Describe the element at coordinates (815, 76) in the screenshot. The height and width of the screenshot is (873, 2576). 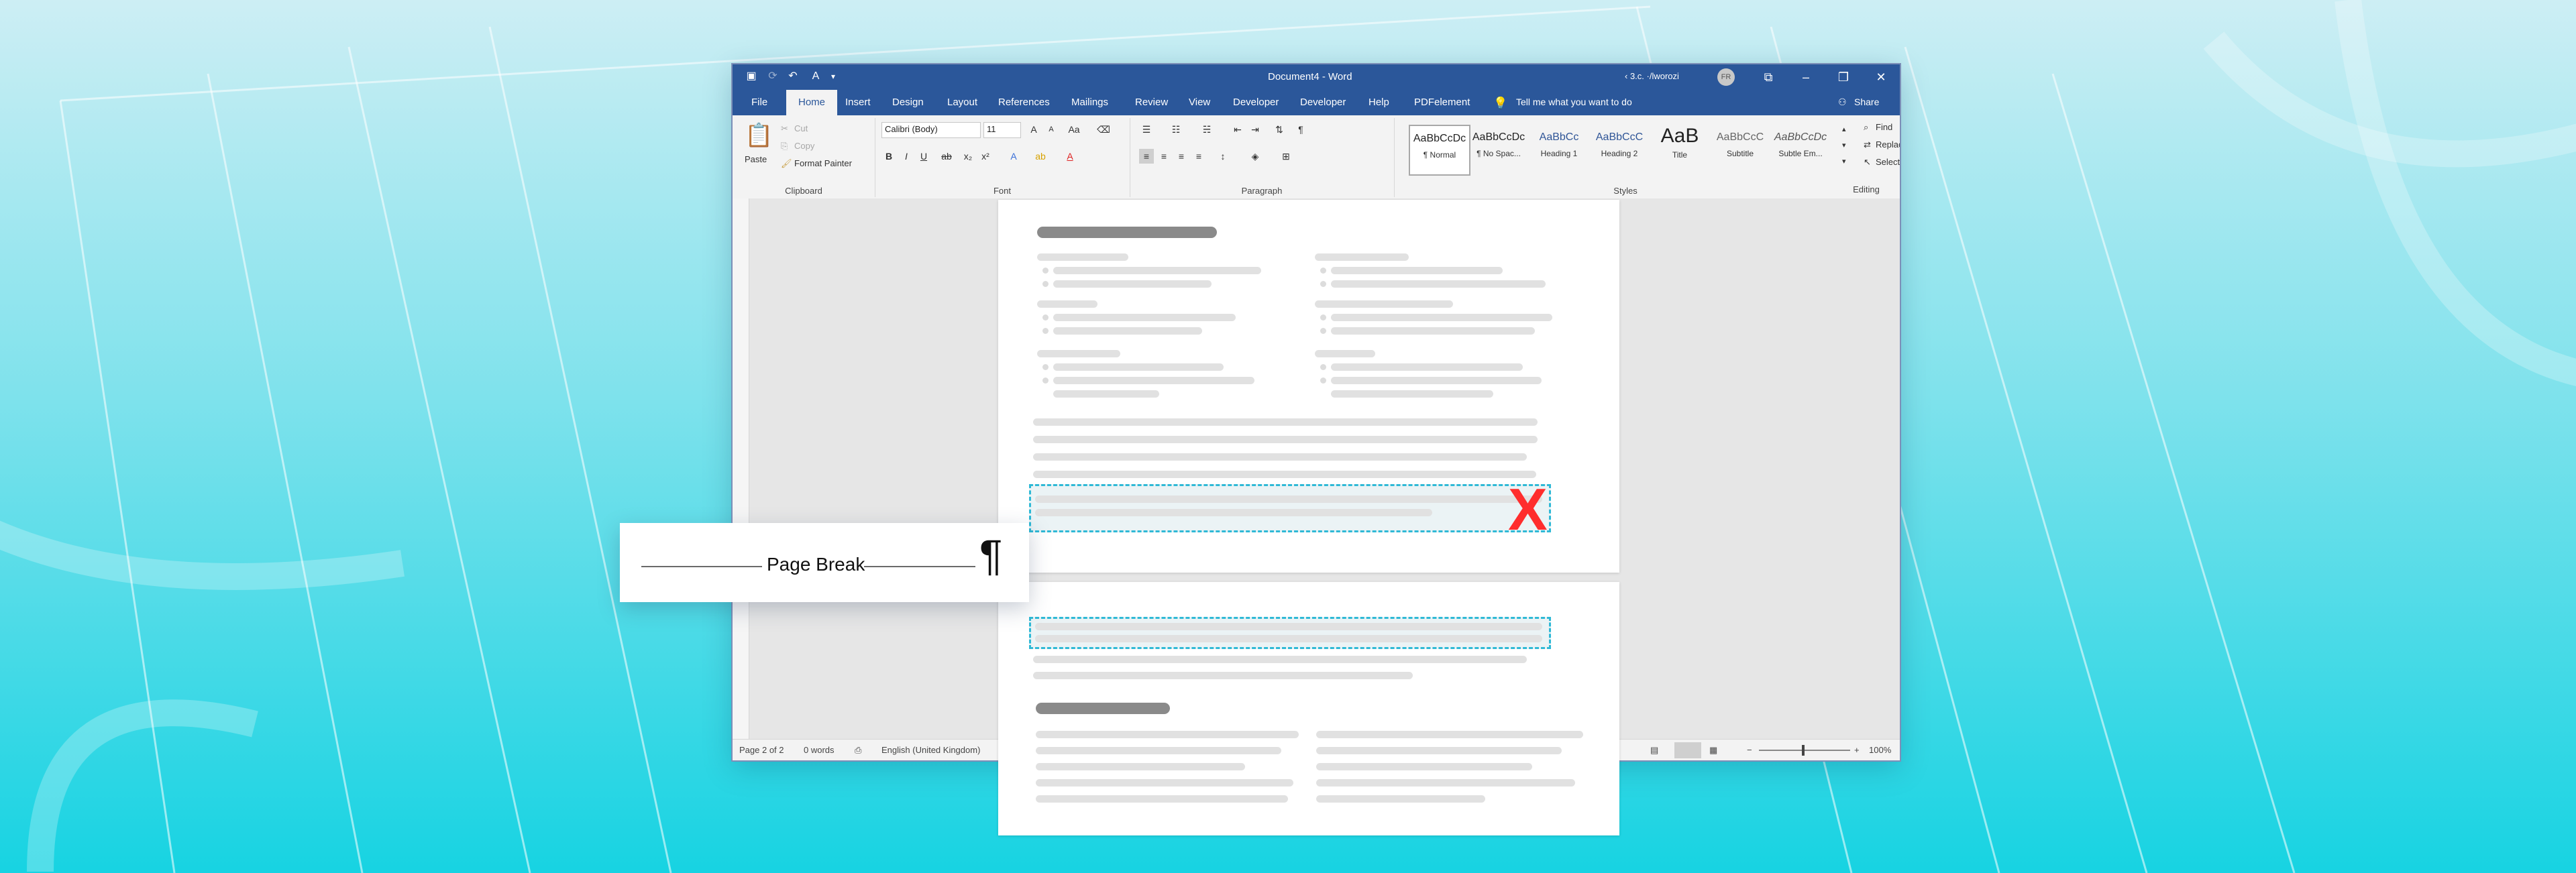
I see `font-format-icon: A` at that location.